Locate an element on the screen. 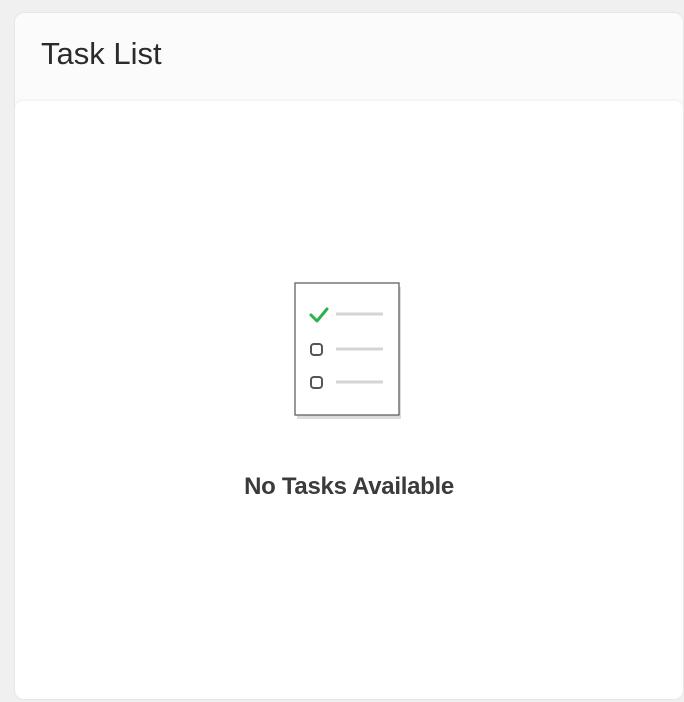  checklist-icon is located at coordinates (347, 350).